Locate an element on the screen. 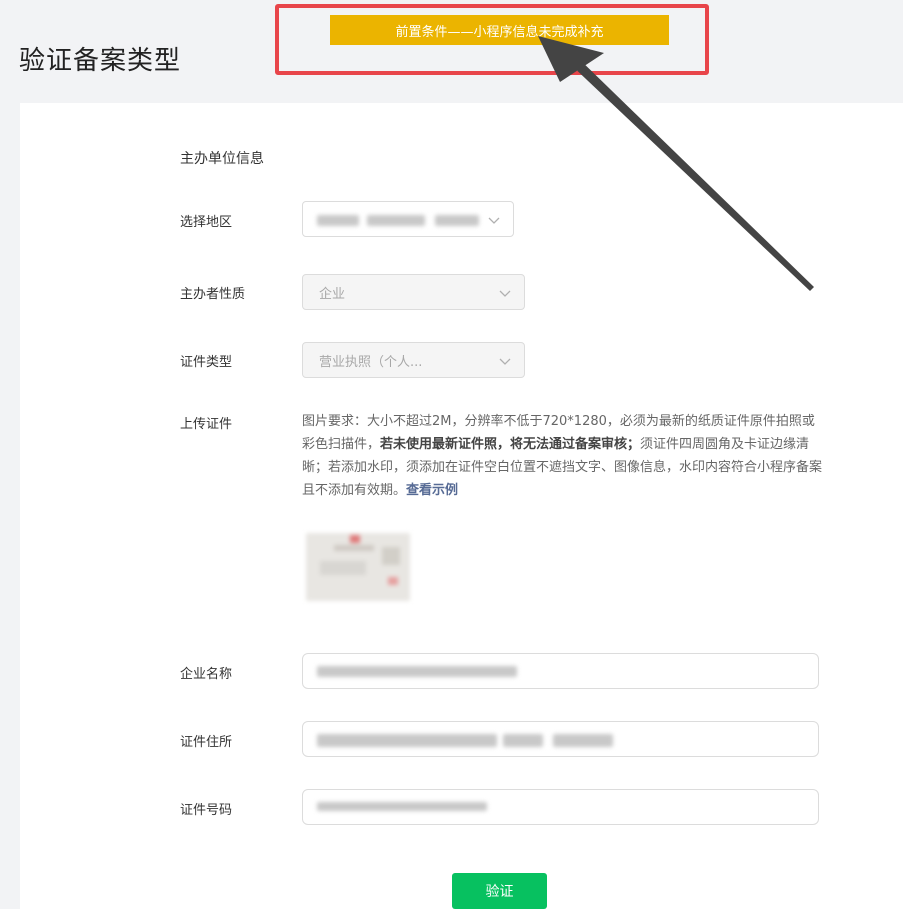 The image size is (903, 909). requirements-warning: 若未使用最新证件照，将无法通过备案审核； is located at coordinates (510, 444).